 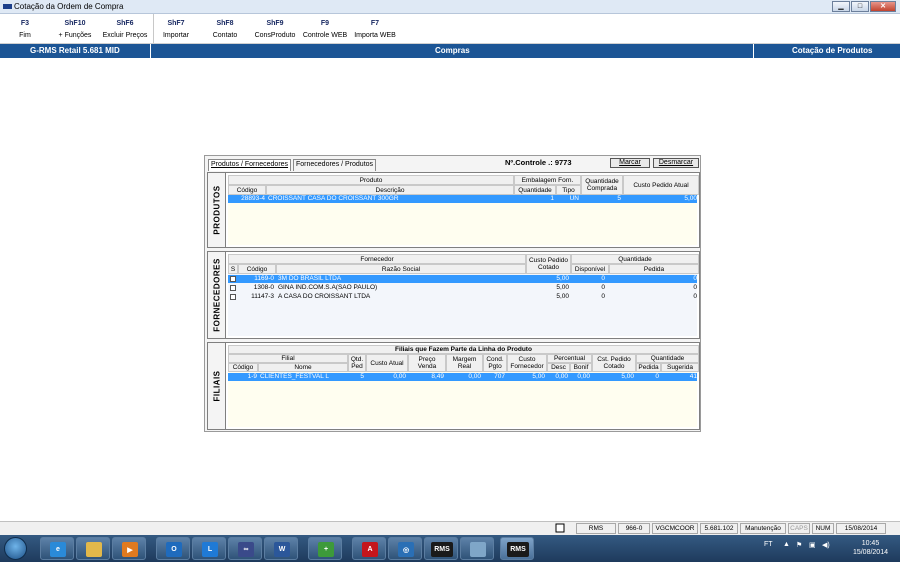 What do you see at coordinates (634, 528) in the screenshot?
I see `status-code: 966-0` at bounding box center [634, 528].